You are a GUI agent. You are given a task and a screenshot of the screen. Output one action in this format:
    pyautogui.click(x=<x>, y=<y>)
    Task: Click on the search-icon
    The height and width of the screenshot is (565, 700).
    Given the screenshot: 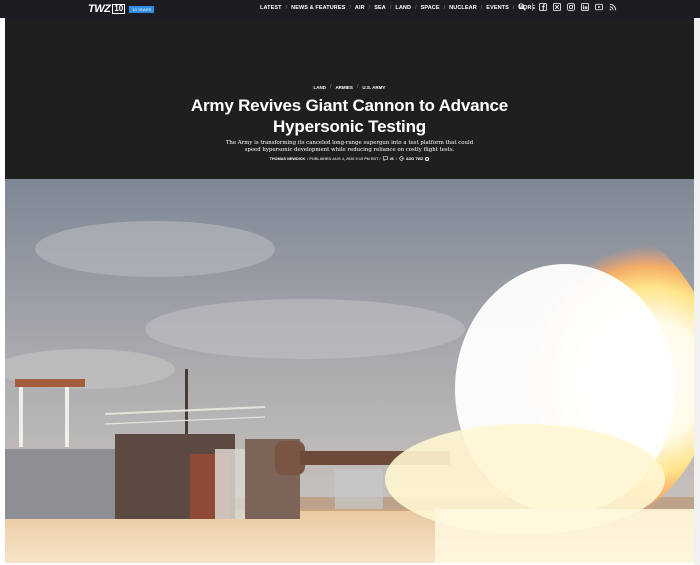 What is the action you would take?
    pyautogui.click(x=522, y=7)
    